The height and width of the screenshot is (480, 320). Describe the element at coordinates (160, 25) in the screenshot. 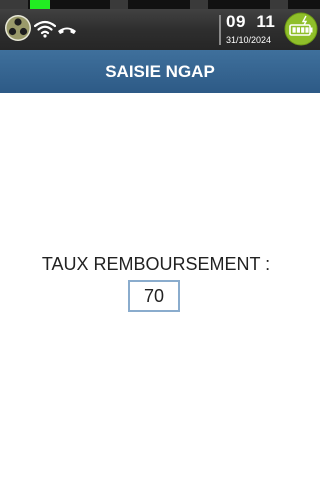

I see `status-bar: 09 11 31/10/2024` at that location.